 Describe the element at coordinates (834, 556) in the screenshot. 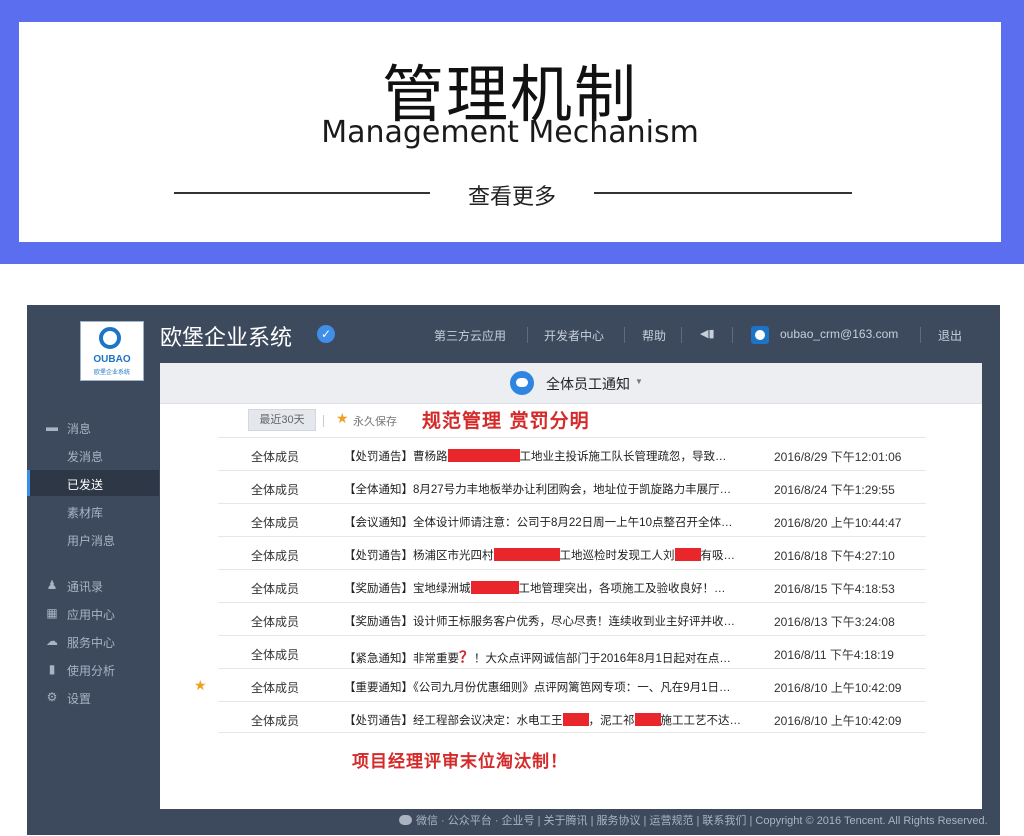

I see `row-time: 2016/8/18 下午4:27:10` at that location.